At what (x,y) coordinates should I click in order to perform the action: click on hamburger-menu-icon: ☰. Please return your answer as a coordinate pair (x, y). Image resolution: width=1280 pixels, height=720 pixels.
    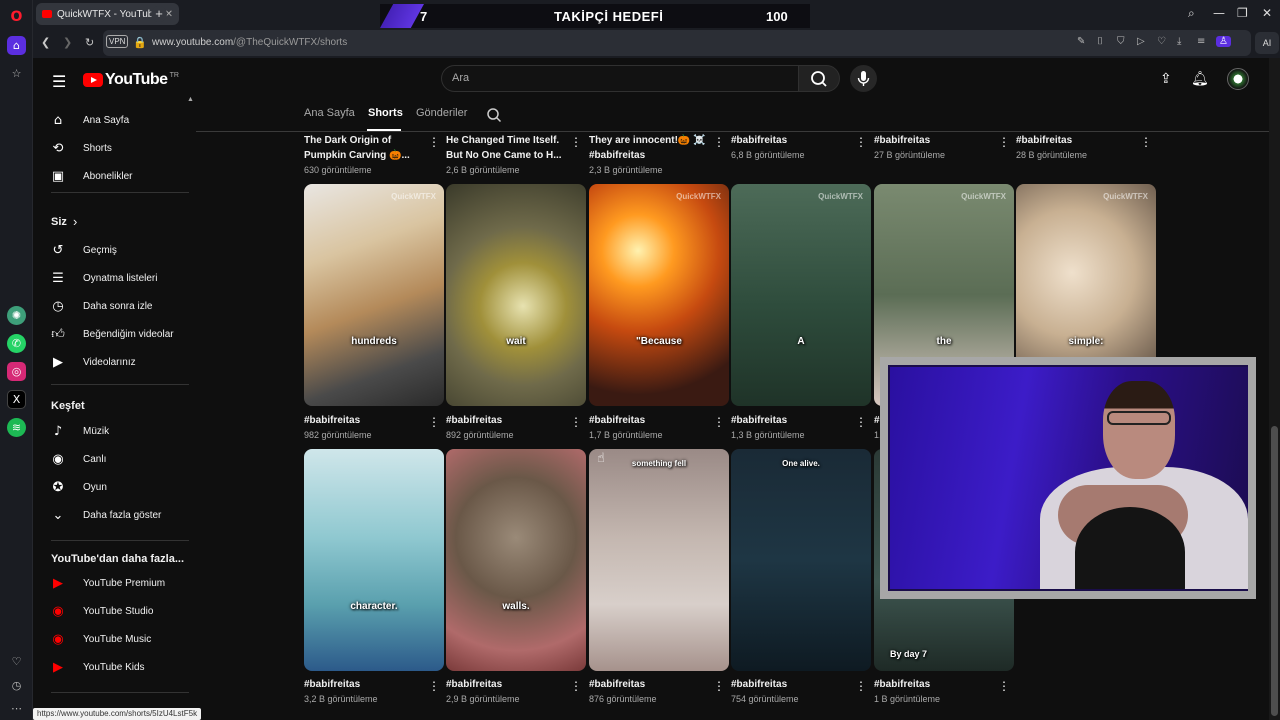
    Looking at the image, I should click on (59, 81).